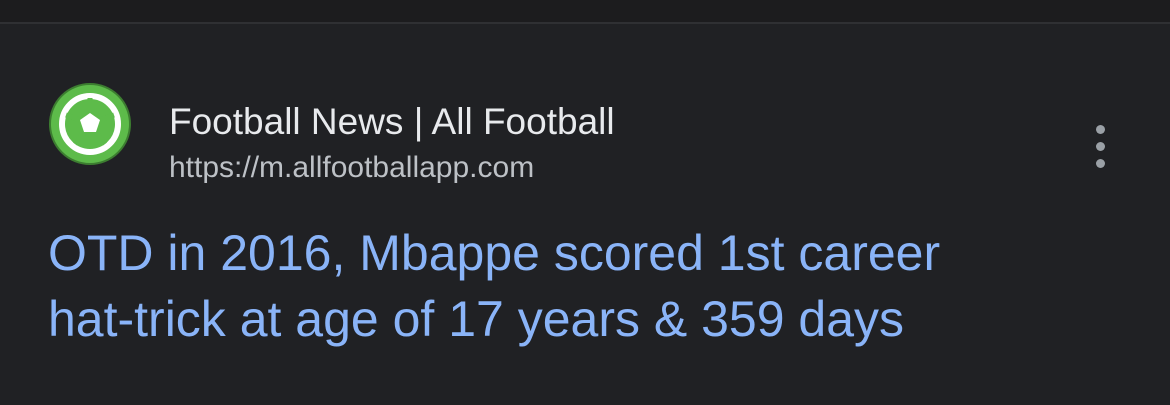  I want to click on headline-line-2: hat-trick at age of 17 years & 359 days, so click(476, 319).